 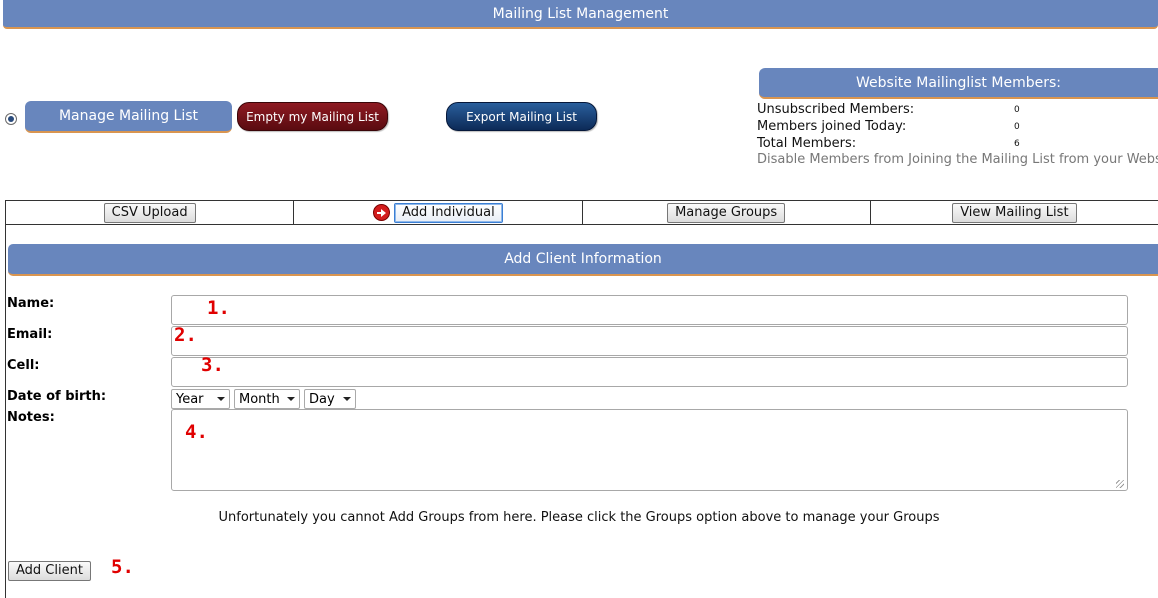 I want to click on annotation-4: 4., so click(x=196, y=432).